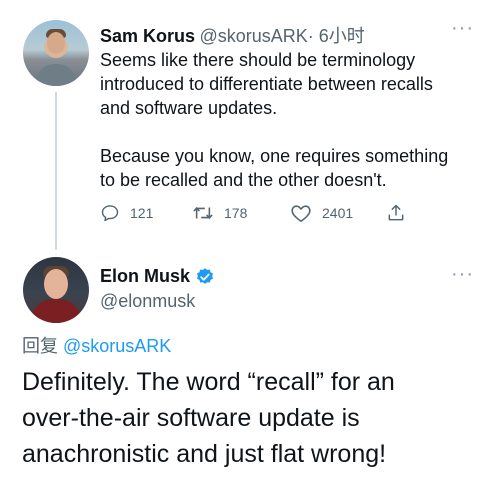  Describe the element at coordinates (147, 301) in the screenshot. I see `author-handle: @elonmusk` at that location.